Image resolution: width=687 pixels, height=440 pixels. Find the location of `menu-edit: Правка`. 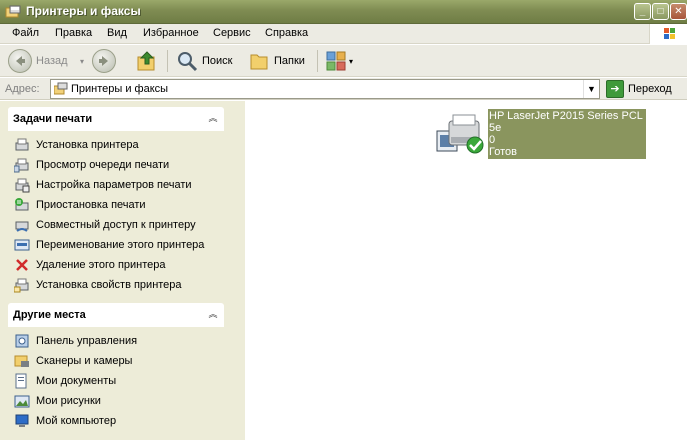

menu-edit: Правка is located at coordinates (73, 33).